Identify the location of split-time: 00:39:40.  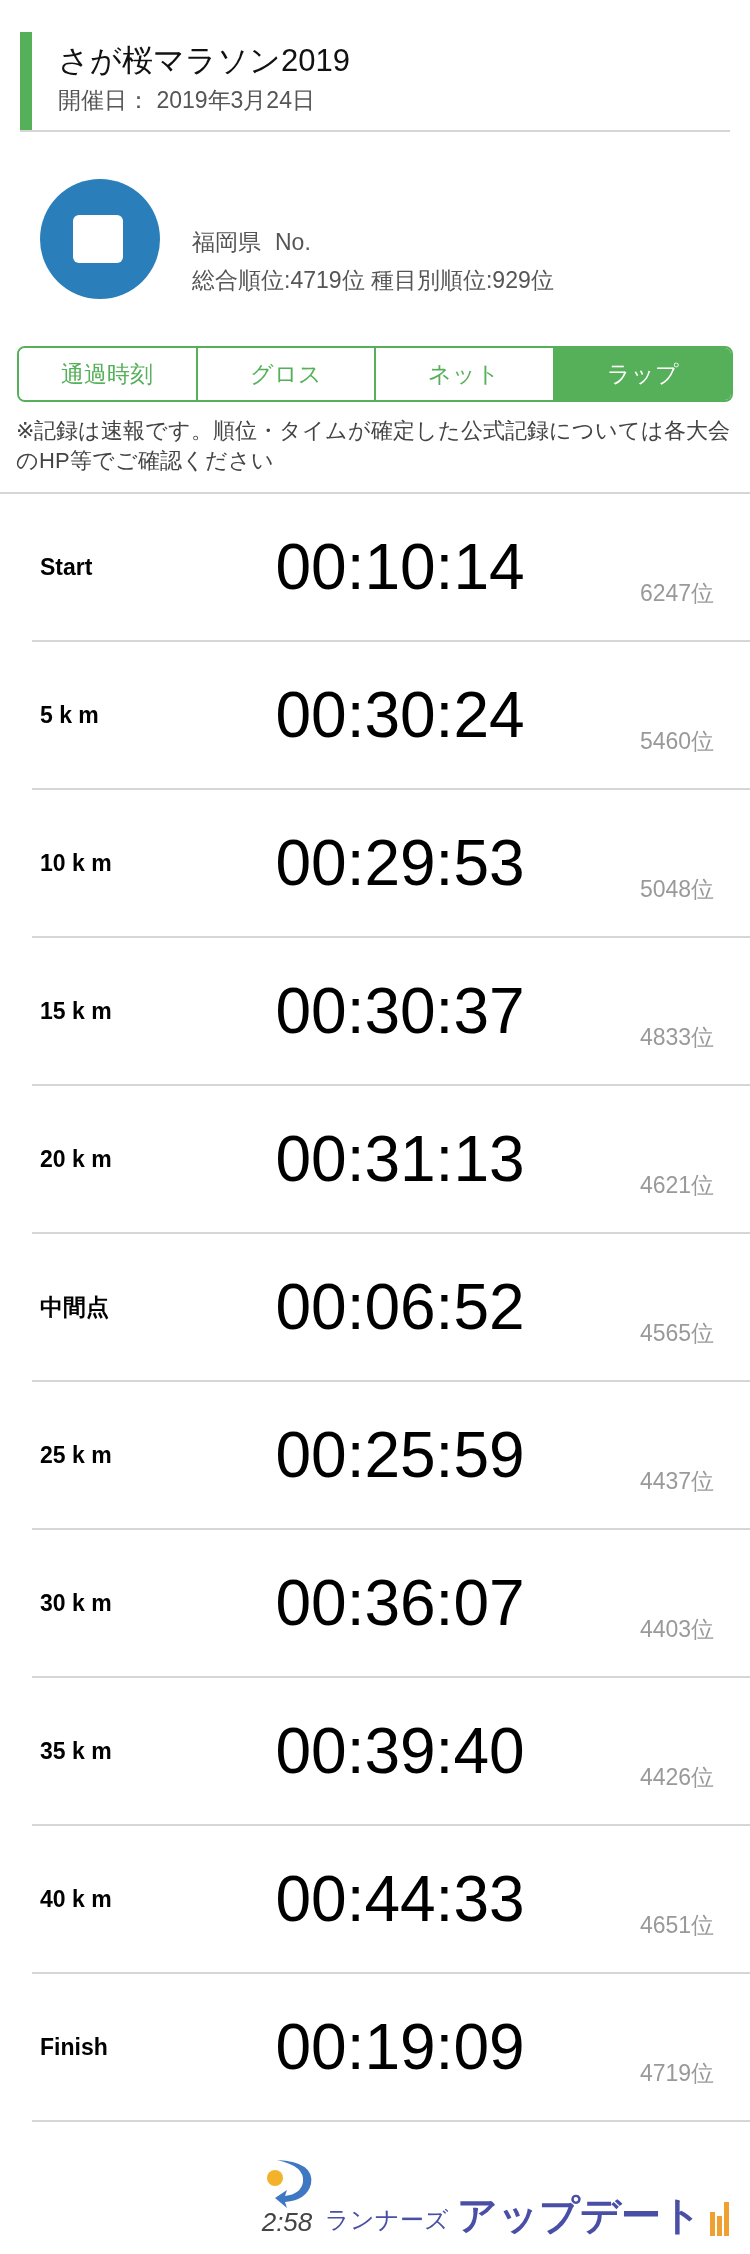
(400, 1751).